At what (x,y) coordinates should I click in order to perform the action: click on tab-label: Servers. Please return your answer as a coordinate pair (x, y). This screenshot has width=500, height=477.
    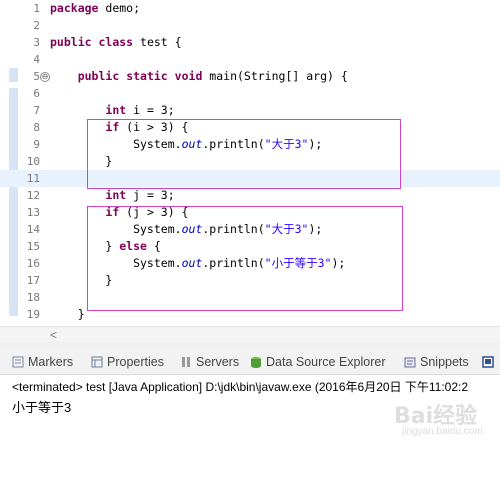
    Looking at the image, I should click on (218, 362).